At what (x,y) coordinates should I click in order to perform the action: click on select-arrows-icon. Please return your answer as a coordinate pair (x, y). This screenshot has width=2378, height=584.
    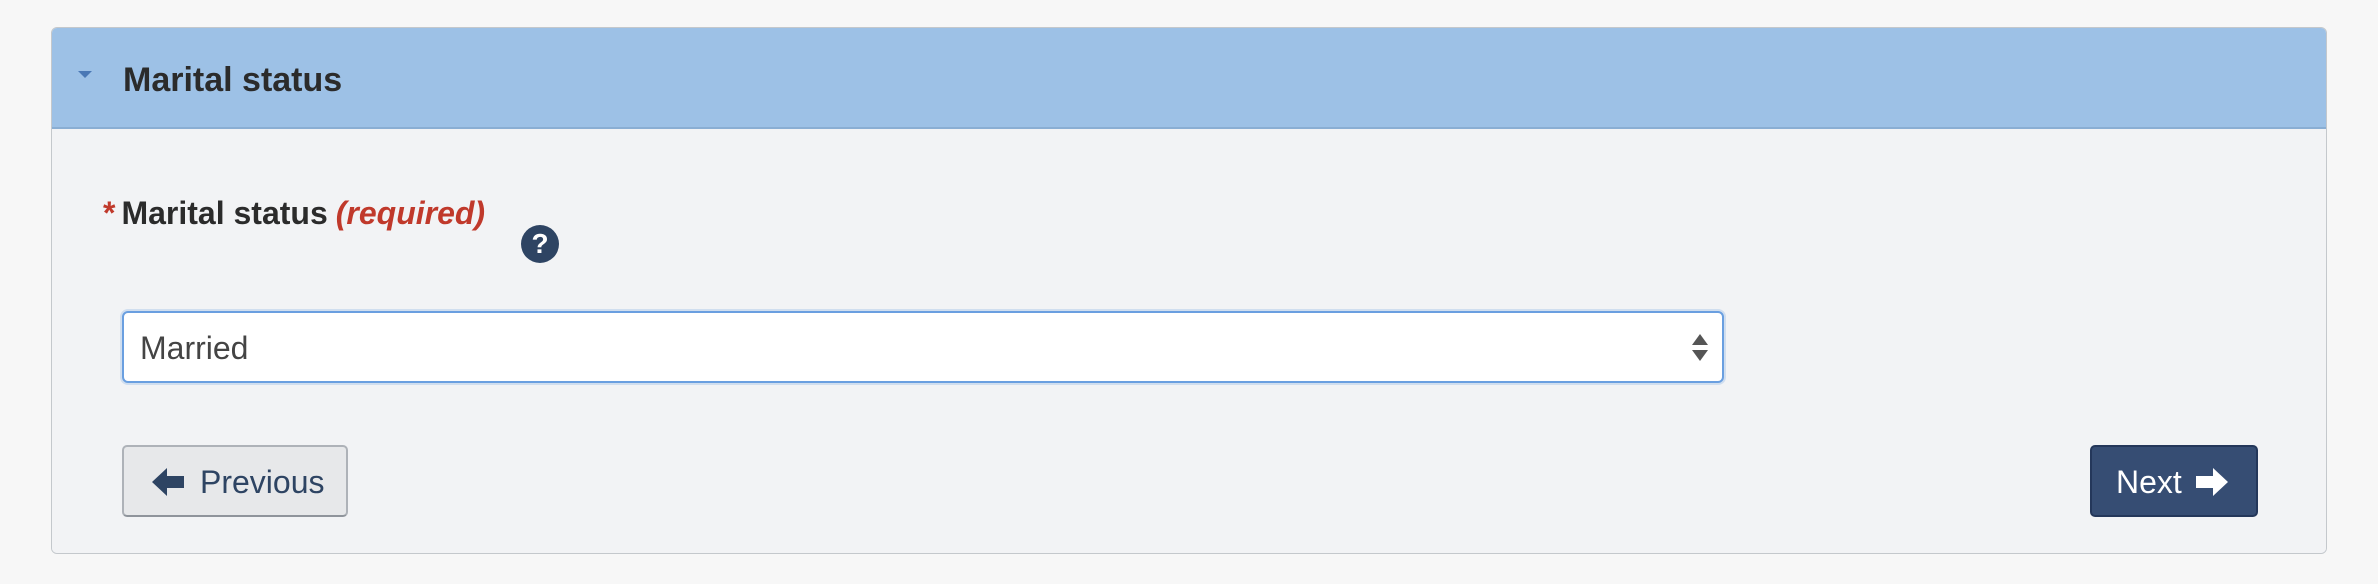
    Looking at the image, I should click on (1700, 348).